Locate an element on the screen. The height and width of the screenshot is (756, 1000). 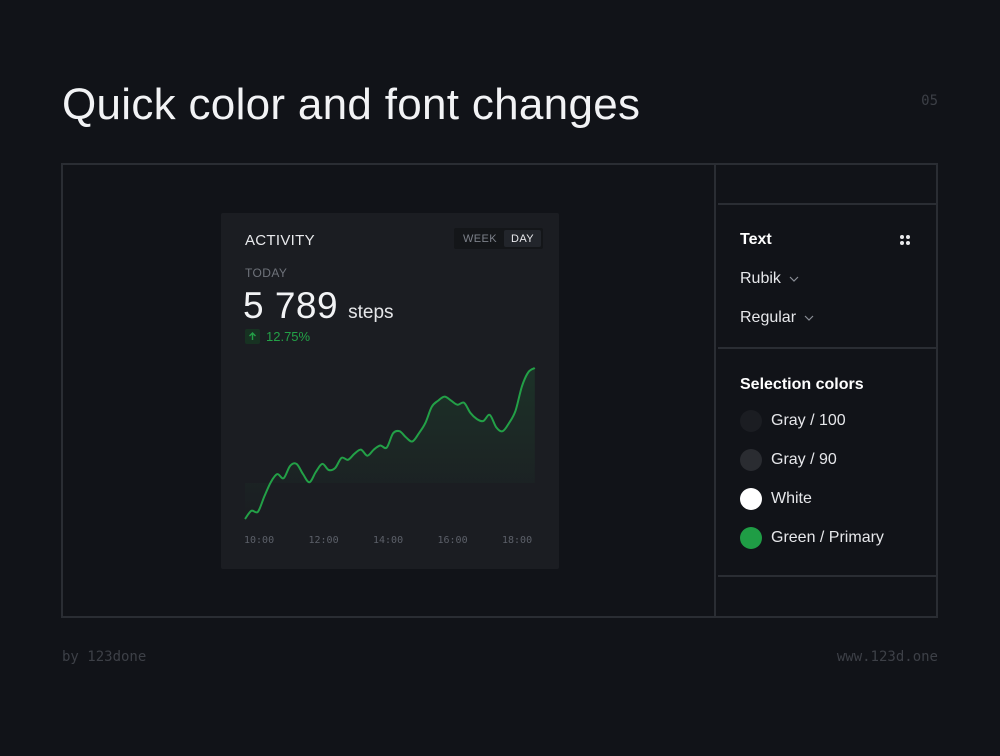
color-name: Gray / 100 is located at coordinates (808, 420).